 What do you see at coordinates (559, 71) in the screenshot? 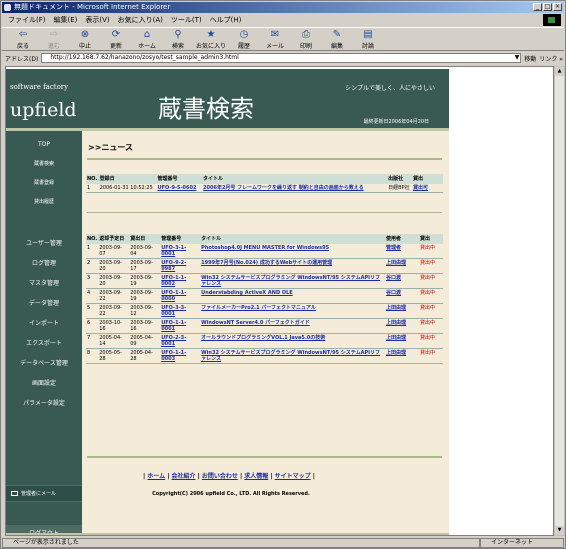
I see `scroll-up-icon: ▲` at bounding box center [559, 71].